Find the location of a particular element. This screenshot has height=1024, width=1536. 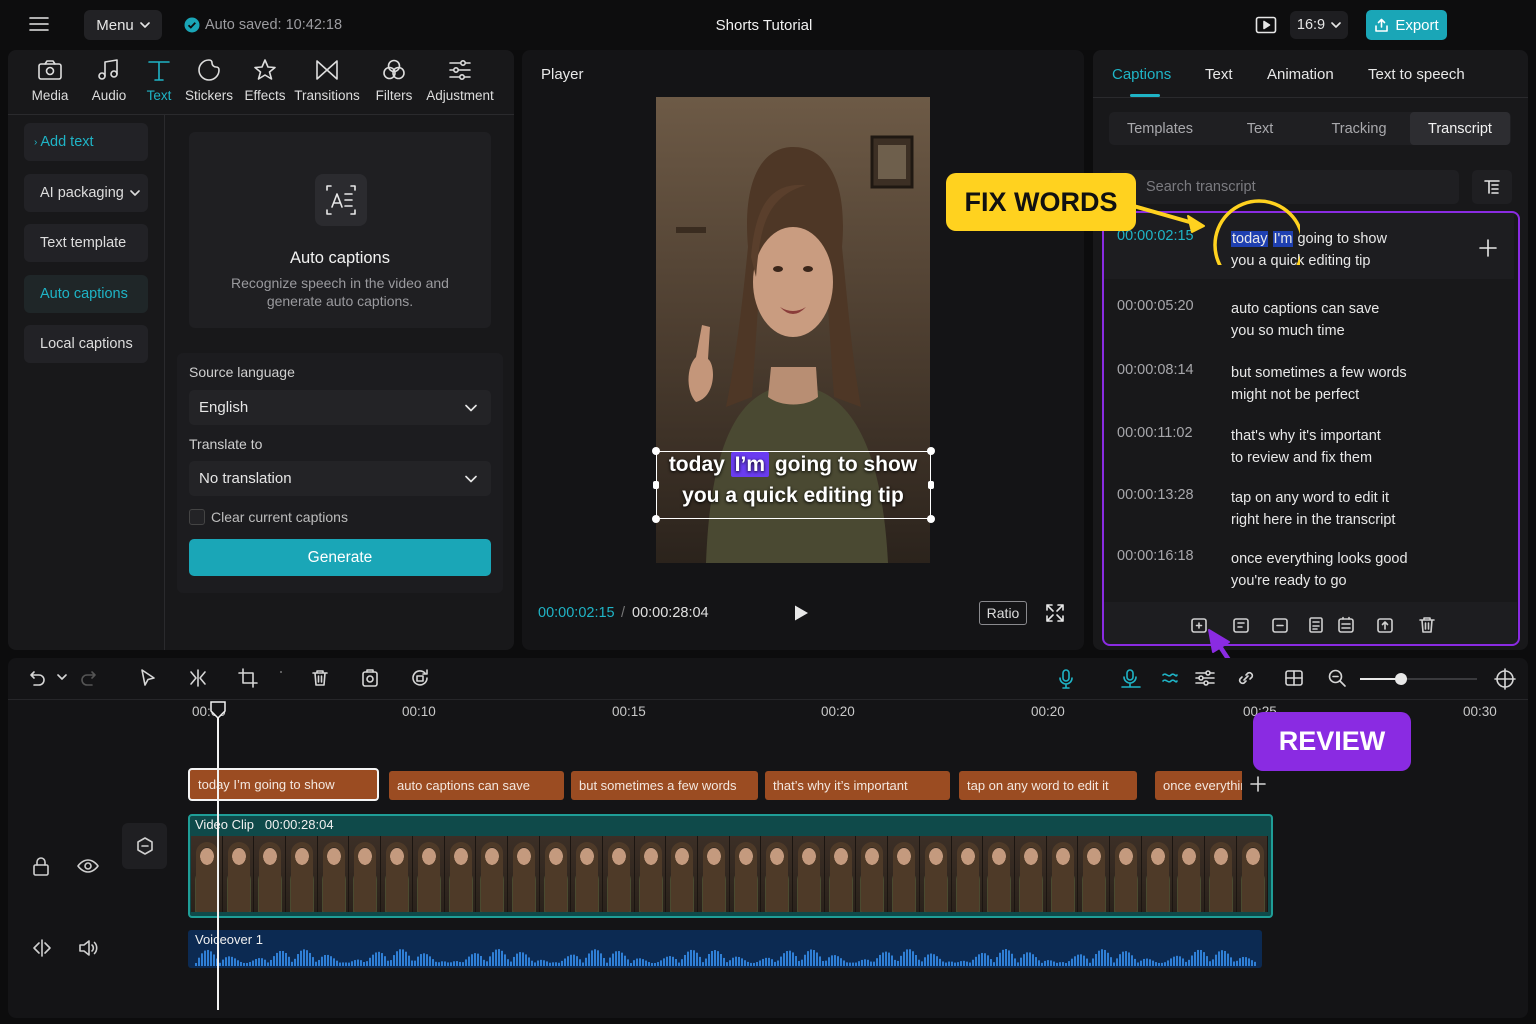

fit-timeline-icon is located at coordinates (1505, 679).